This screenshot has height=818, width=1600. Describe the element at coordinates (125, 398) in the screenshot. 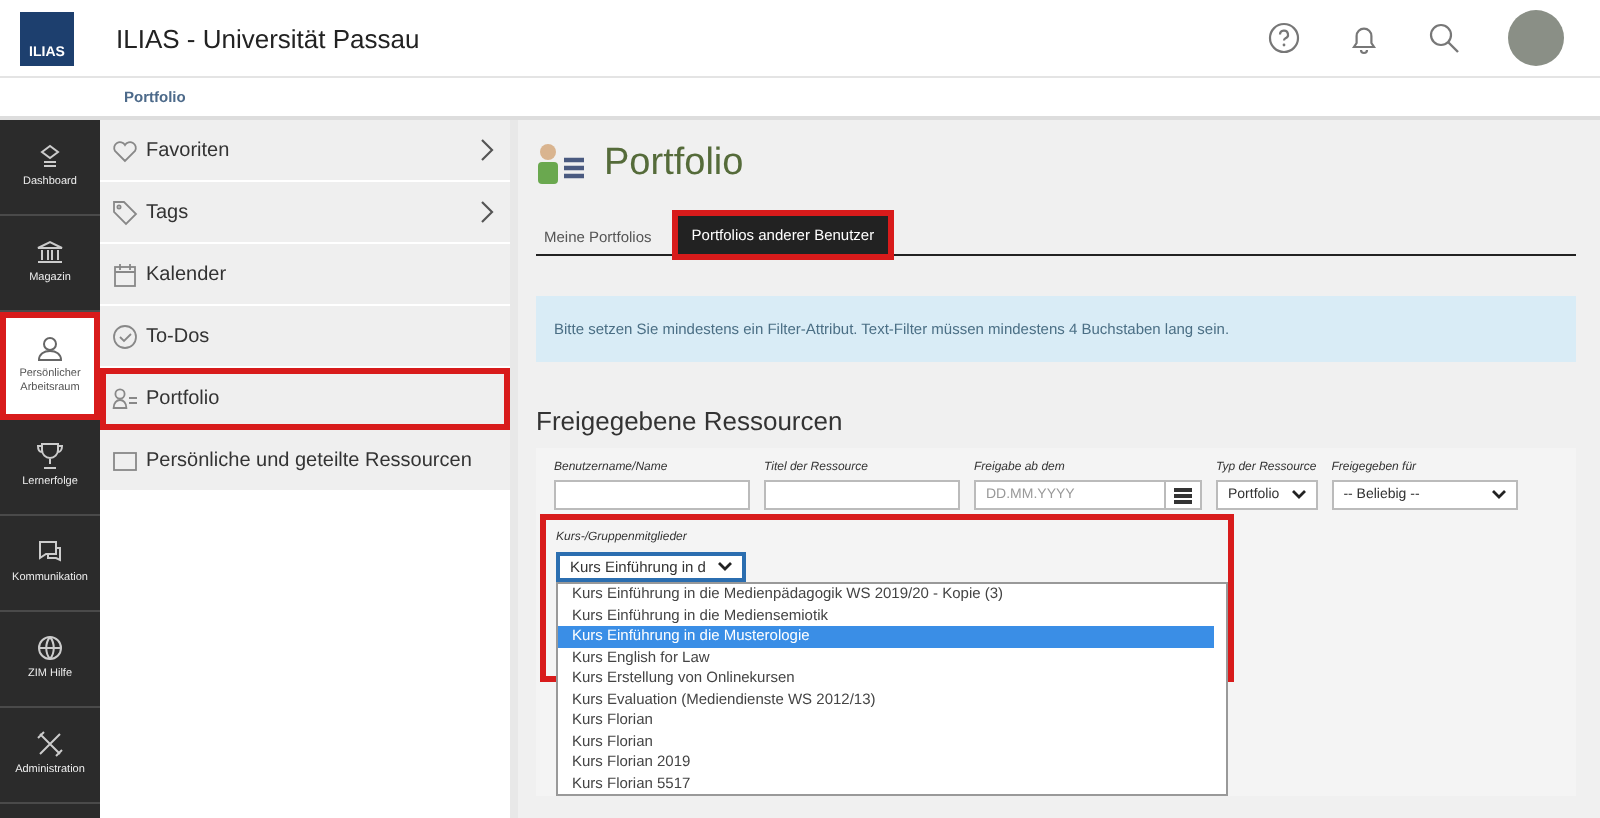

I see `portfolio-icon` at that location.